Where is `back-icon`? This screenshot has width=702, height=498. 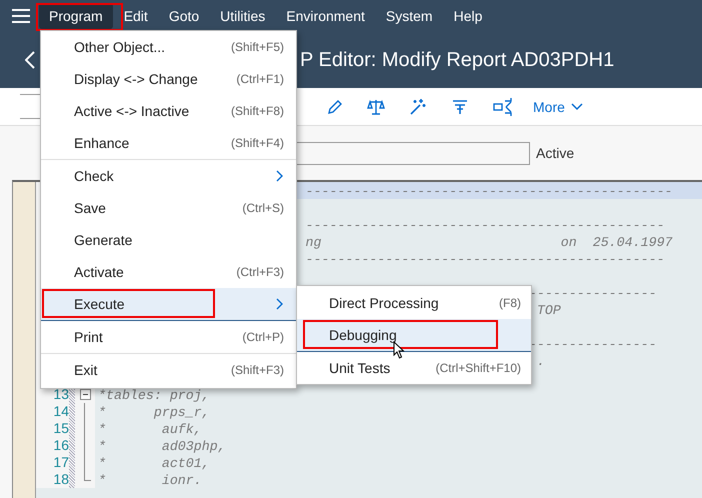
back-icon is located at coordinates (30, 60).